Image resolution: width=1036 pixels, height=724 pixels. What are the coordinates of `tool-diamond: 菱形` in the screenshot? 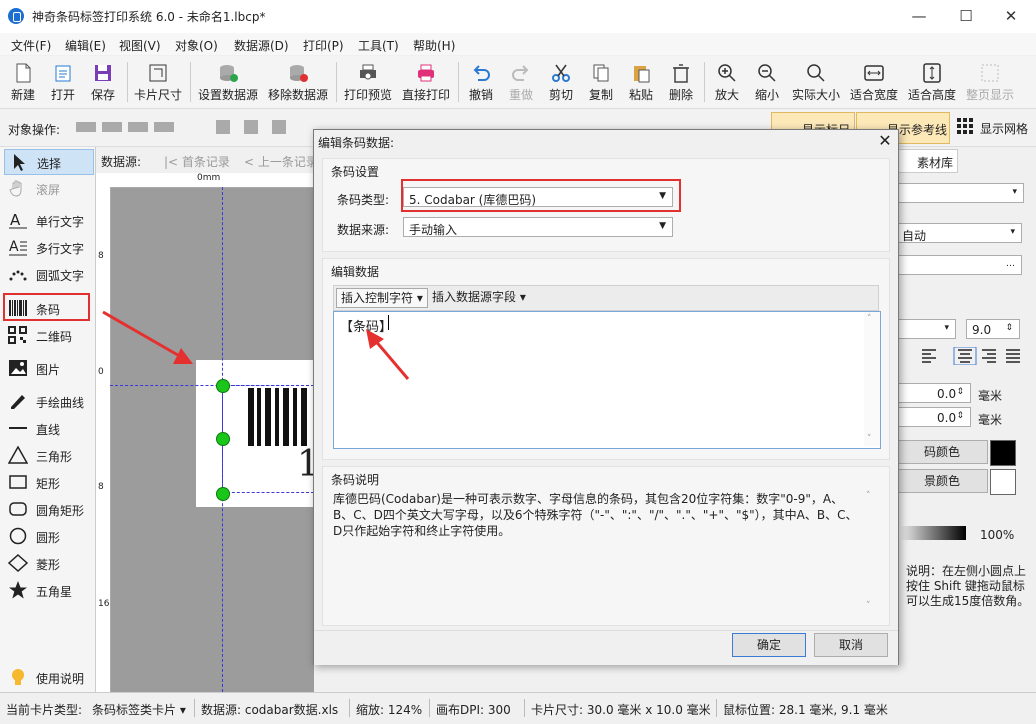 It's located at (48, 563).